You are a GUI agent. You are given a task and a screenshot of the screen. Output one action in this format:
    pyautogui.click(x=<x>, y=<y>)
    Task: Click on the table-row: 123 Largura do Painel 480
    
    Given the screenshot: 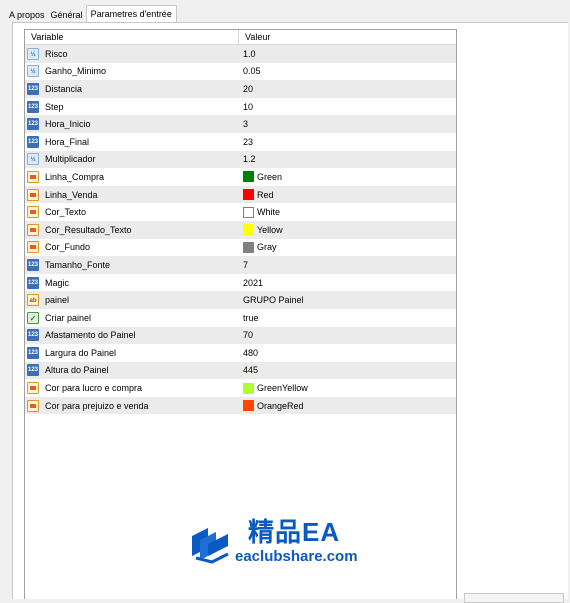 What is the action you would take?
    pyautogui.click(x=240, y=353)
    